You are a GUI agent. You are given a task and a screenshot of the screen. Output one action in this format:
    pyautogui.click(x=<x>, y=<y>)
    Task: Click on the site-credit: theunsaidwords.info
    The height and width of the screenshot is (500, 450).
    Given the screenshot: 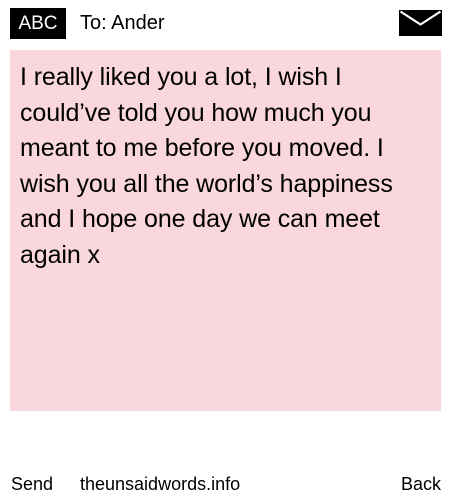 What is the action you would take?
    pyautogui.click(x=160, y=484)
    